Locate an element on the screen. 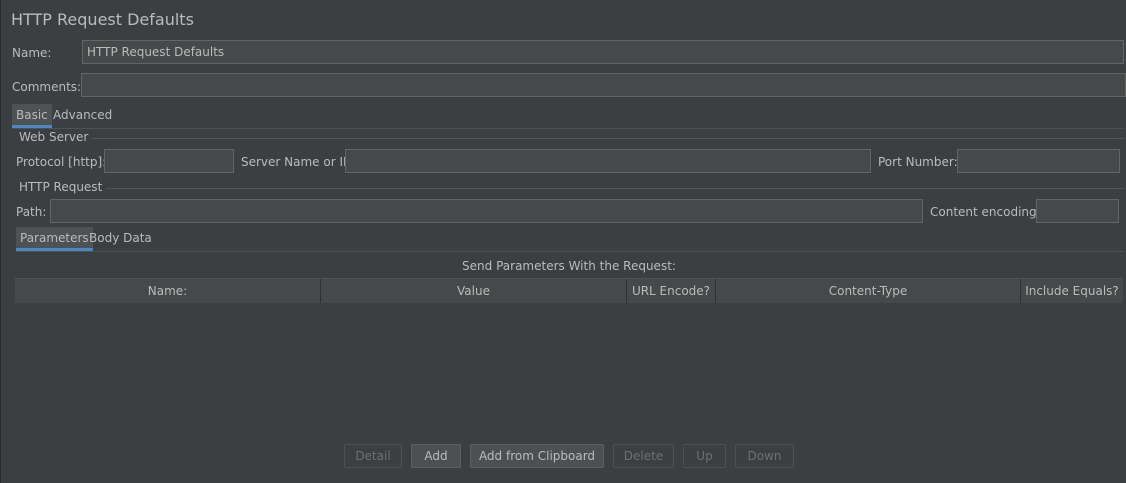  port-number-label: Port Number: is located at coordinates (918, 162).